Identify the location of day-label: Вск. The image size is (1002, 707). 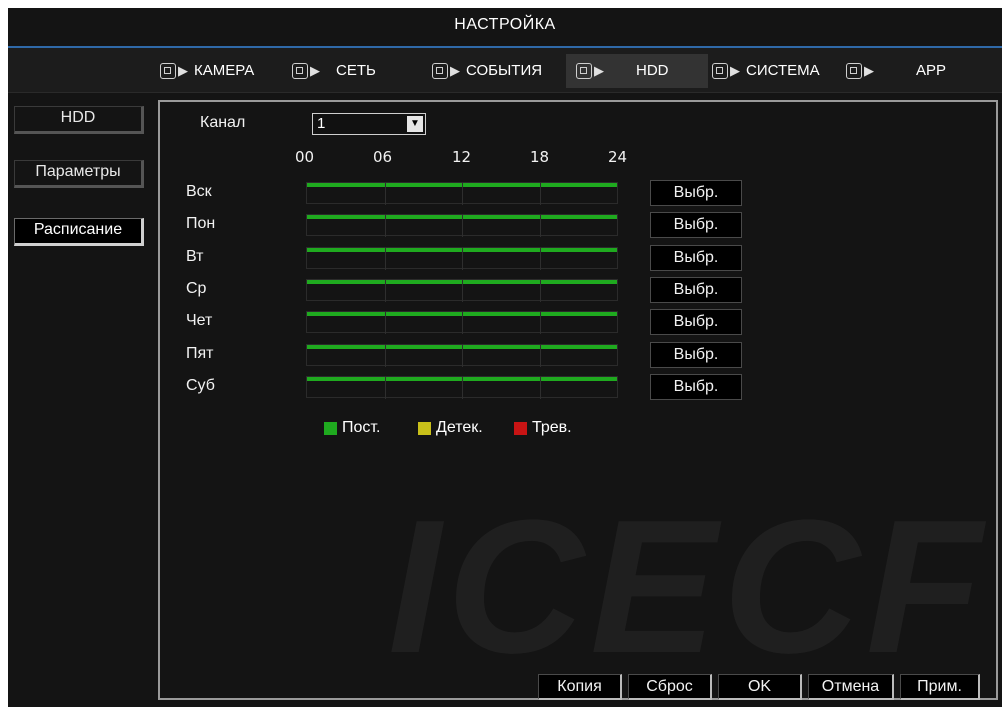
(199, 191).